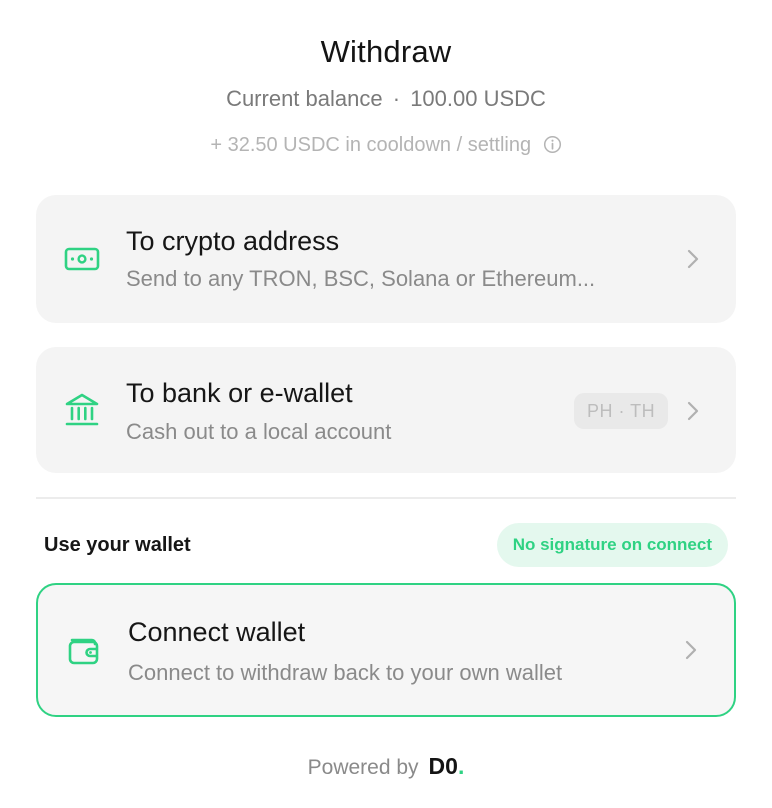 Image resolution: width=772 pixels, height=808 pixels. I want to click on page-title: Withdraw, so click(386, 51).